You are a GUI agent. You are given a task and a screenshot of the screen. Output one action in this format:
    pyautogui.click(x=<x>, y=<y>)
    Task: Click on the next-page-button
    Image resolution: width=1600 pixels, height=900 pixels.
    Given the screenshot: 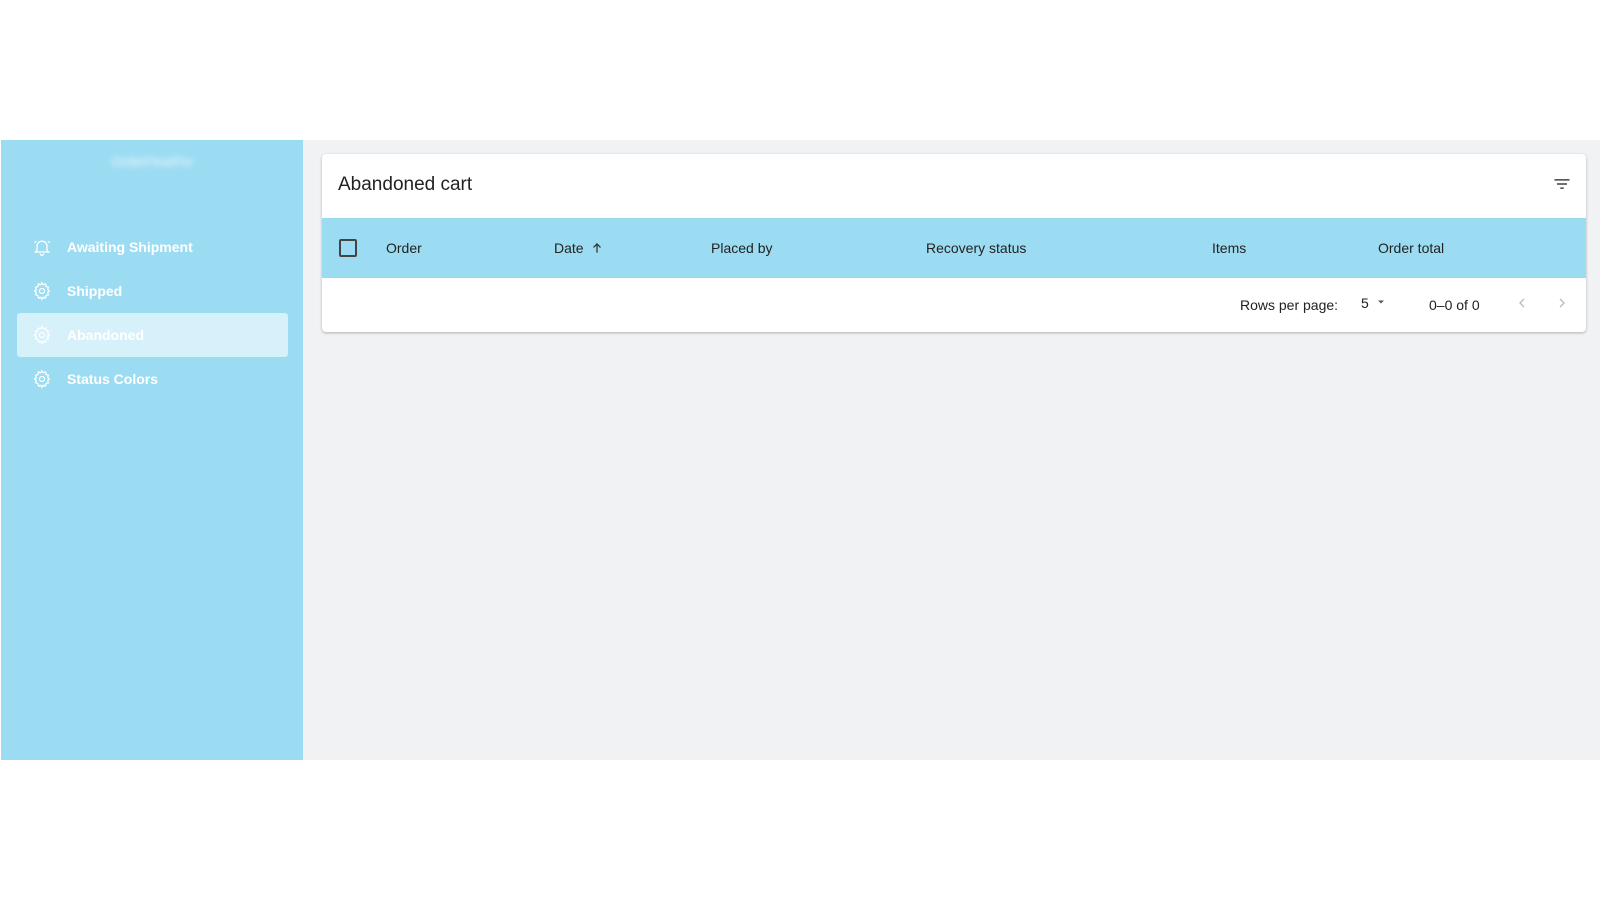 What is the action you would take?
    pyautogui.click(x=1562, y=304)
    